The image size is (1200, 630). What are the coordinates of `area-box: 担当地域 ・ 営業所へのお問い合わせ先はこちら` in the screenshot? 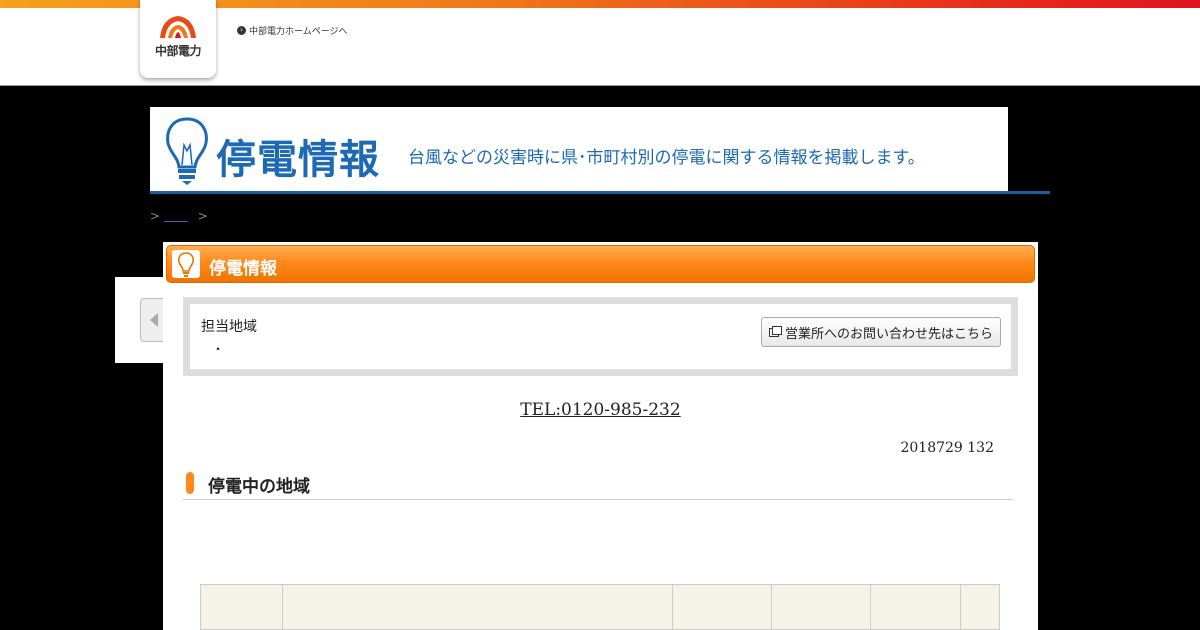 It's located at (600, 336).